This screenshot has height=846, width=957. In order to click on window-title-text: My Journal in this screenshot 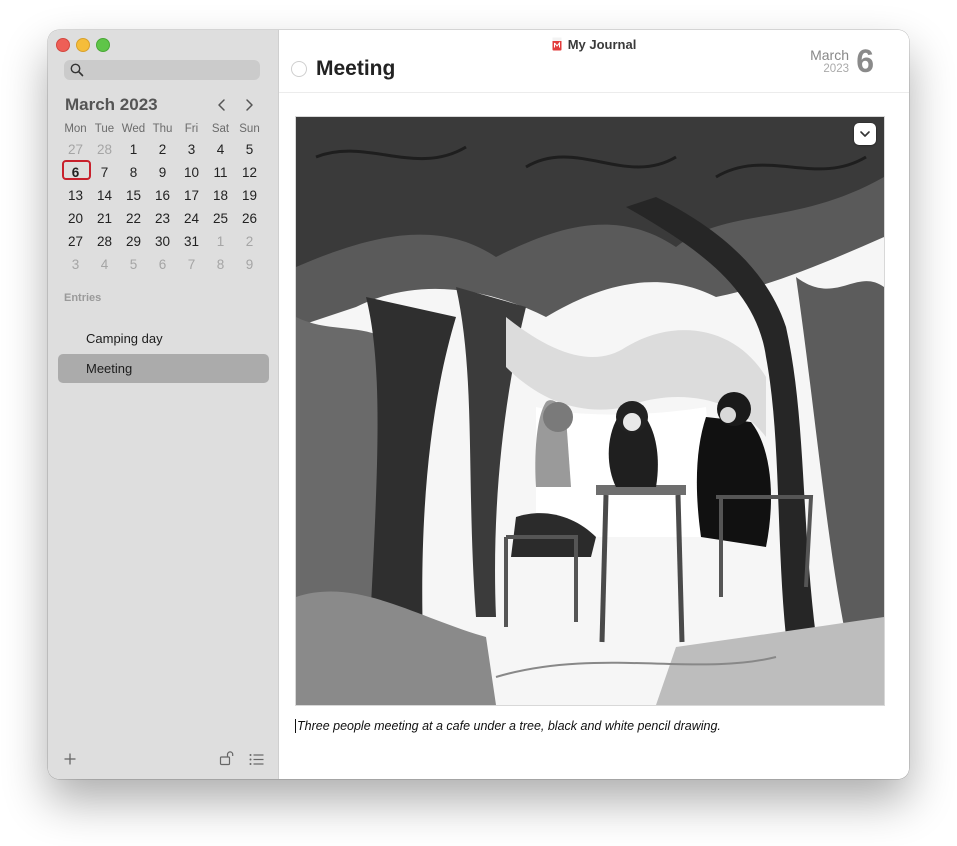, I will do `click(602, 44)`.